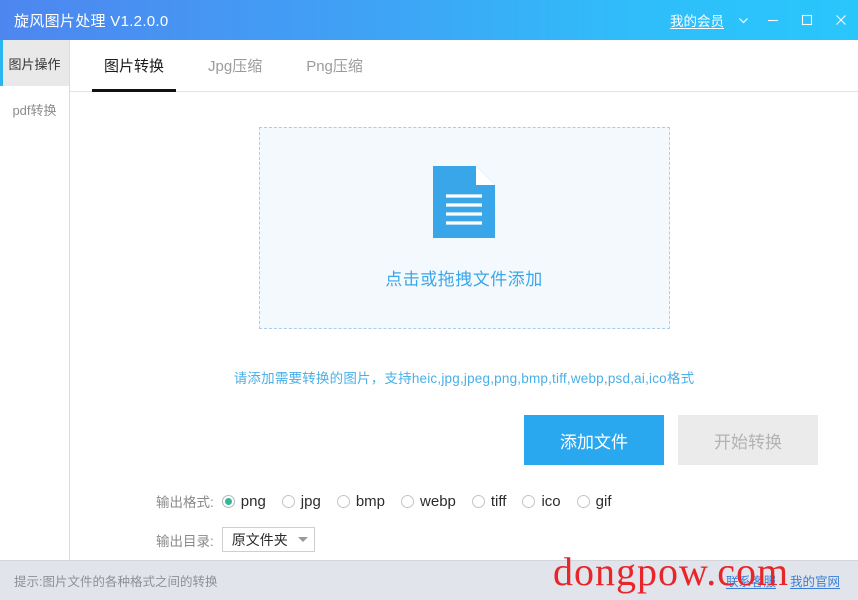 The height and width of the screenshot is (600, 858). What do you see at coordinates (35, 300) in the screenshot?
I see `sidebar: 图片操作 pdf转换` at bounding box center [35, 300].